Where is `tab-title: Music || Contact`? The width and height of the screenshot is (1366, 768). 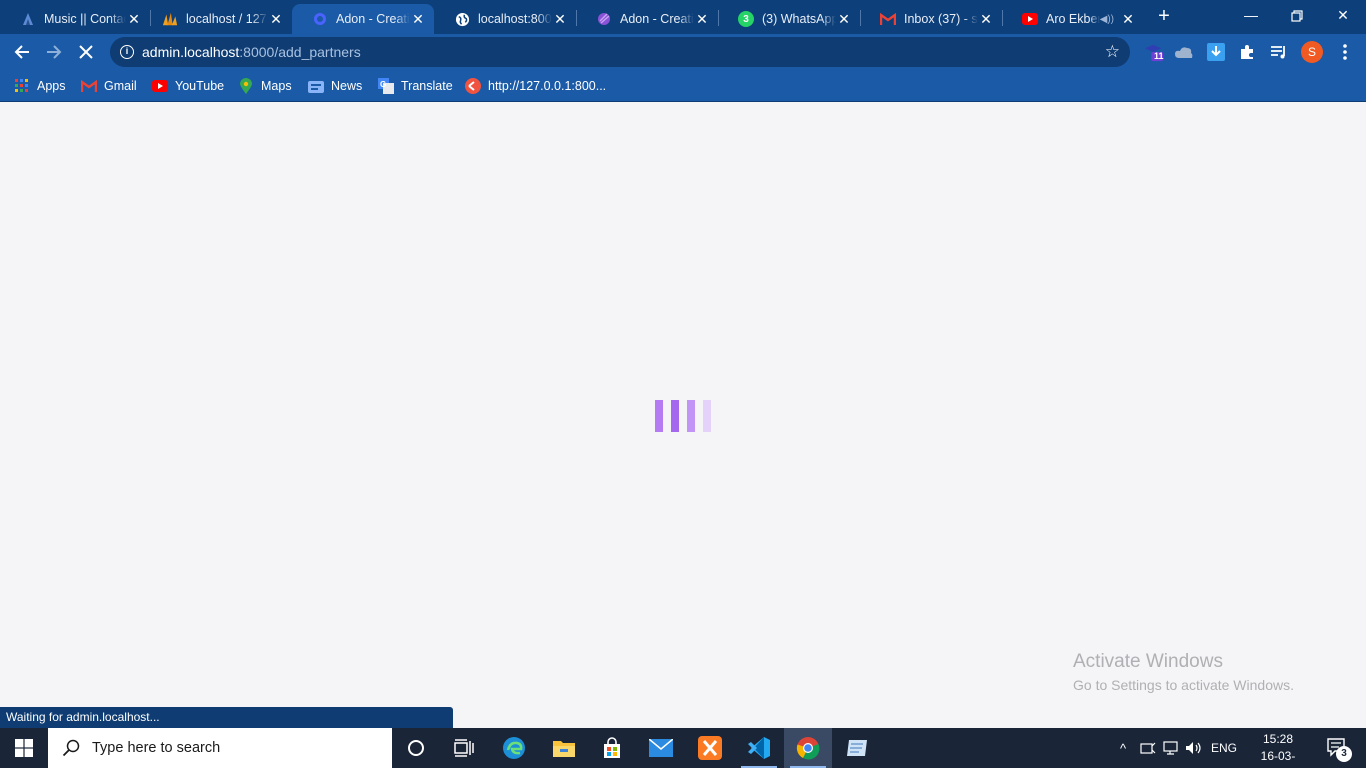
tab-title: Music || Contact is located at coordinates (85, 19).